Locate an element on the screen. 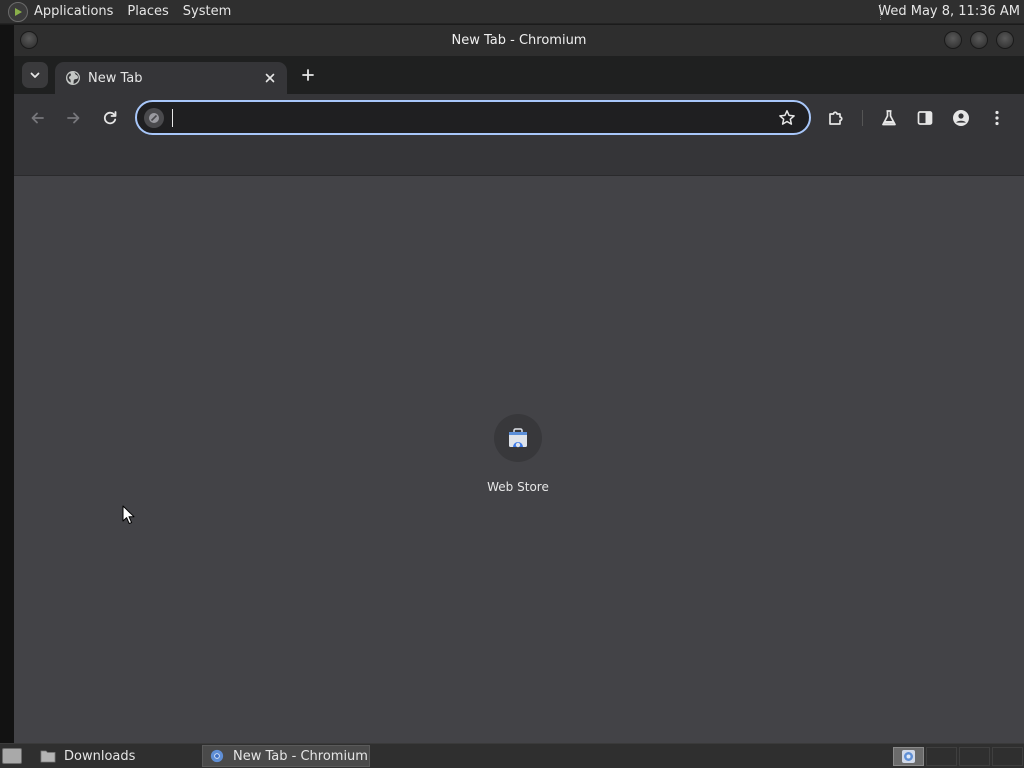  taskbar-item-label: New Tab - Chromium is located at coordinates (300, 756).